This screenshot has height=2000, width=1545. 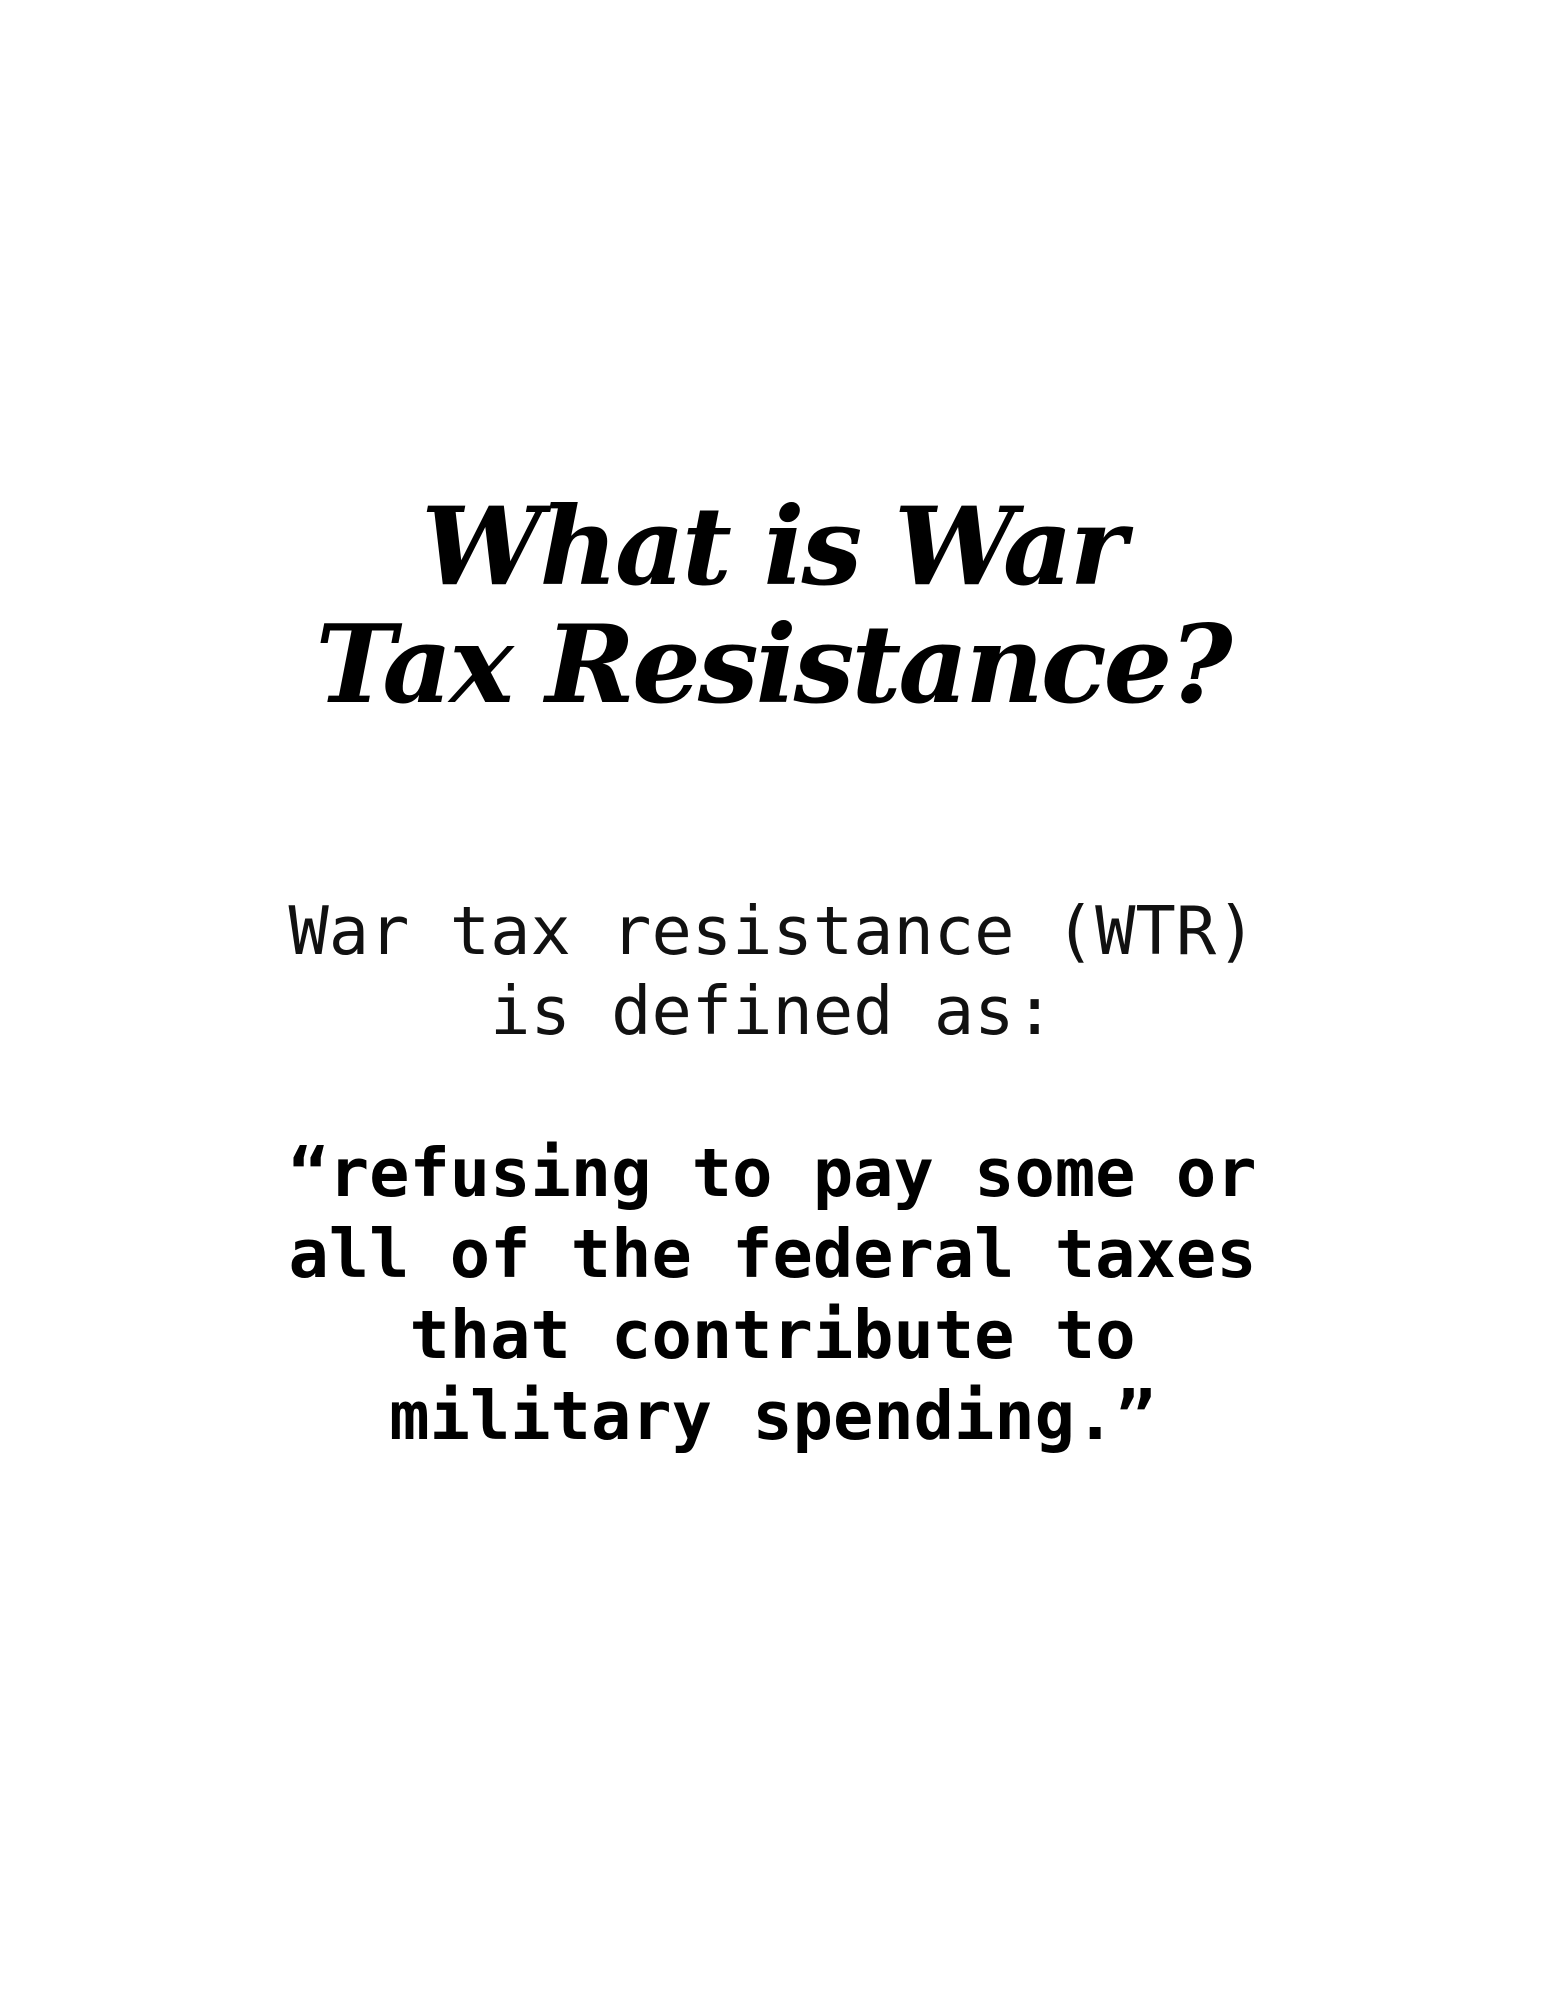 I want to click on definition-quote-line-1: “refusing to pay some or, so click(x=772, y=1173).